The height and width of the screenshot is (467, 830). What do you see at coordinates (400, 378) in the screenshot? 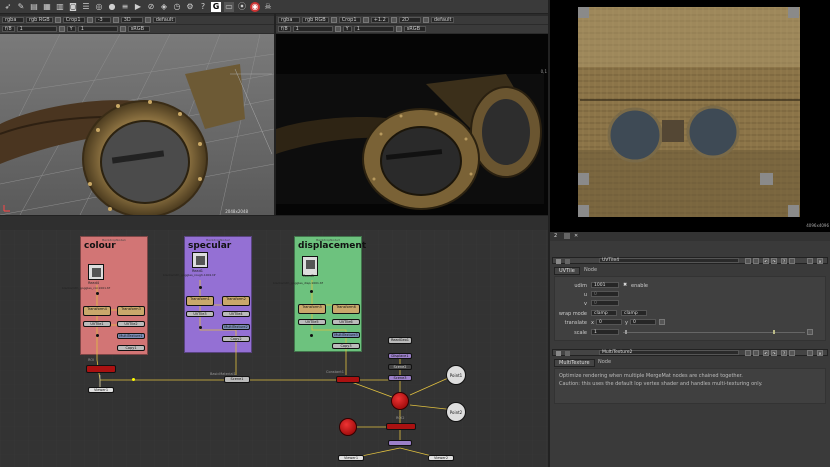
I see `scene3-node: Scene3` at bounding box center [400, 378].